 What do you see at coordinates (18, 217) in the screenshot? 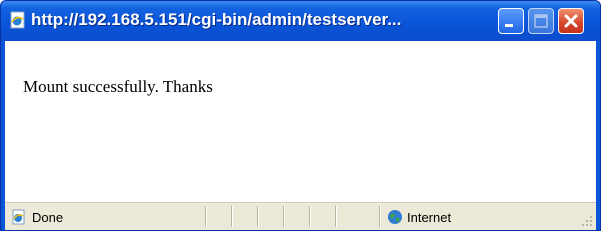
I see `ie-page-done-icon` at bounding box center [18, 217].